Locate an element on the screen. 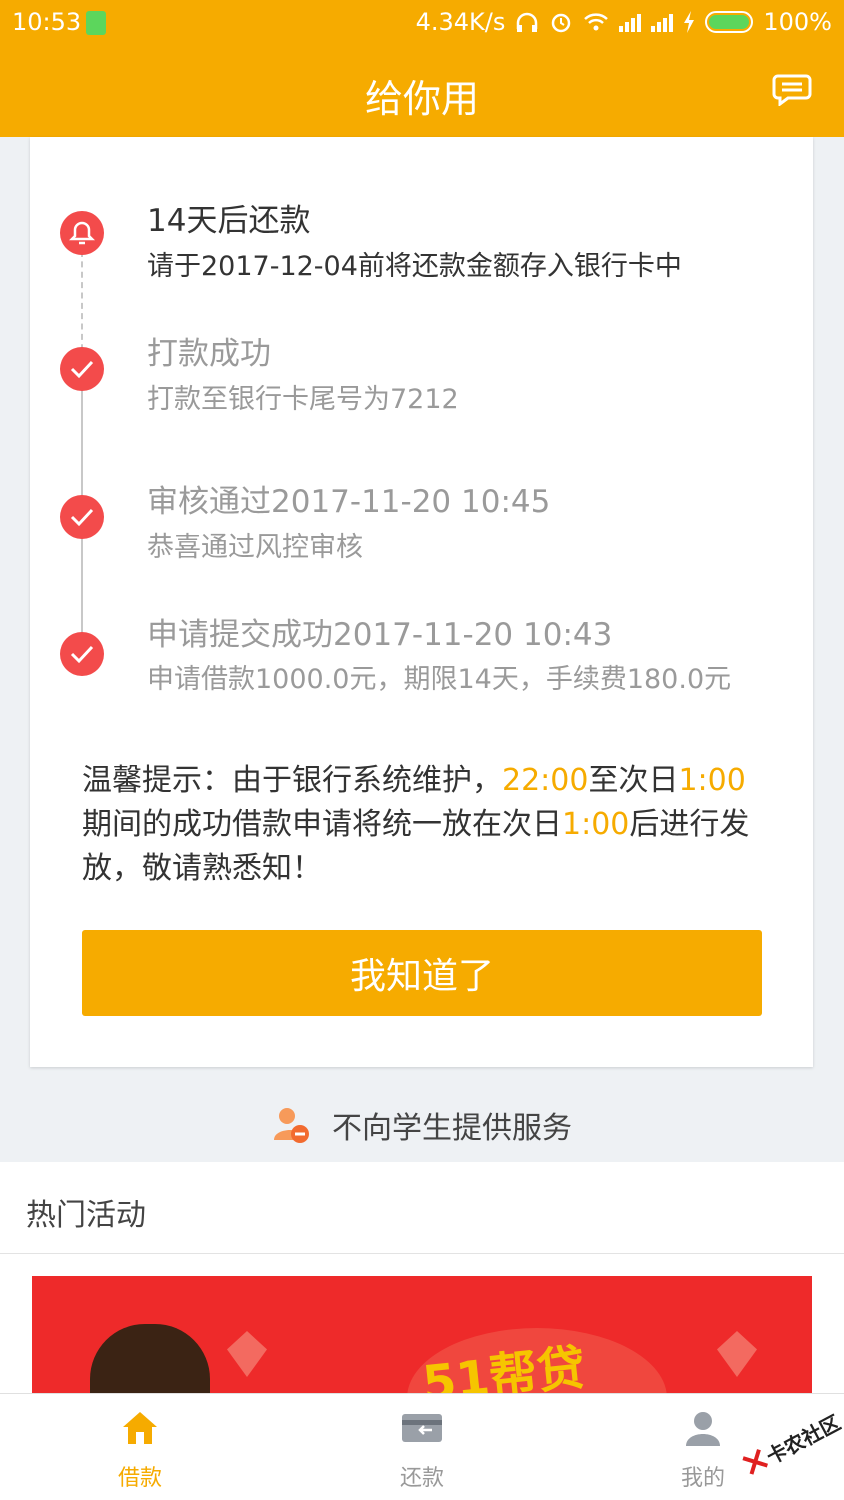 The image size is (844, 1500). nav-label: 借款 is located at coordinates (139, 1478).